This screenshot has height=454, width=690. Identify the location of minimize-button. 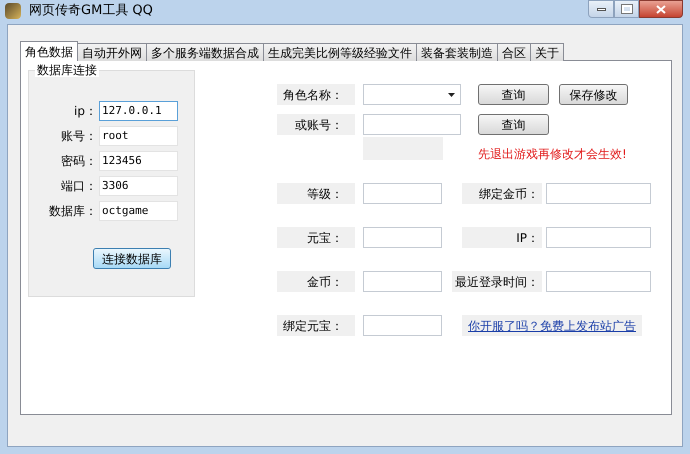
(601, 9).